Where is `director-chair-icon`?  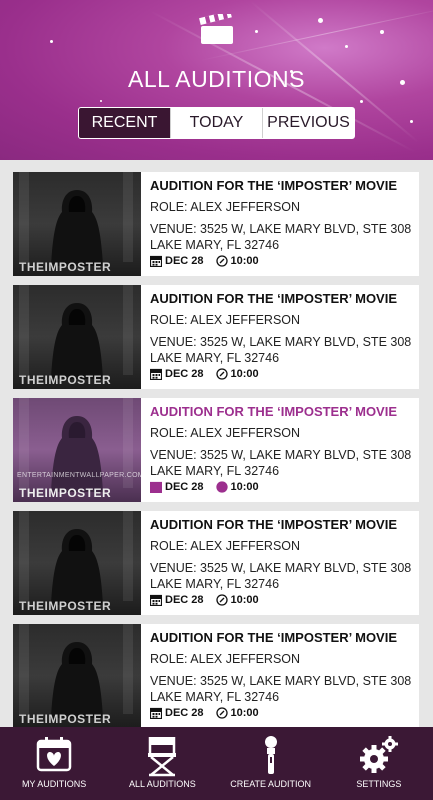
director-chair-icon is located at coordinates (162, 757).